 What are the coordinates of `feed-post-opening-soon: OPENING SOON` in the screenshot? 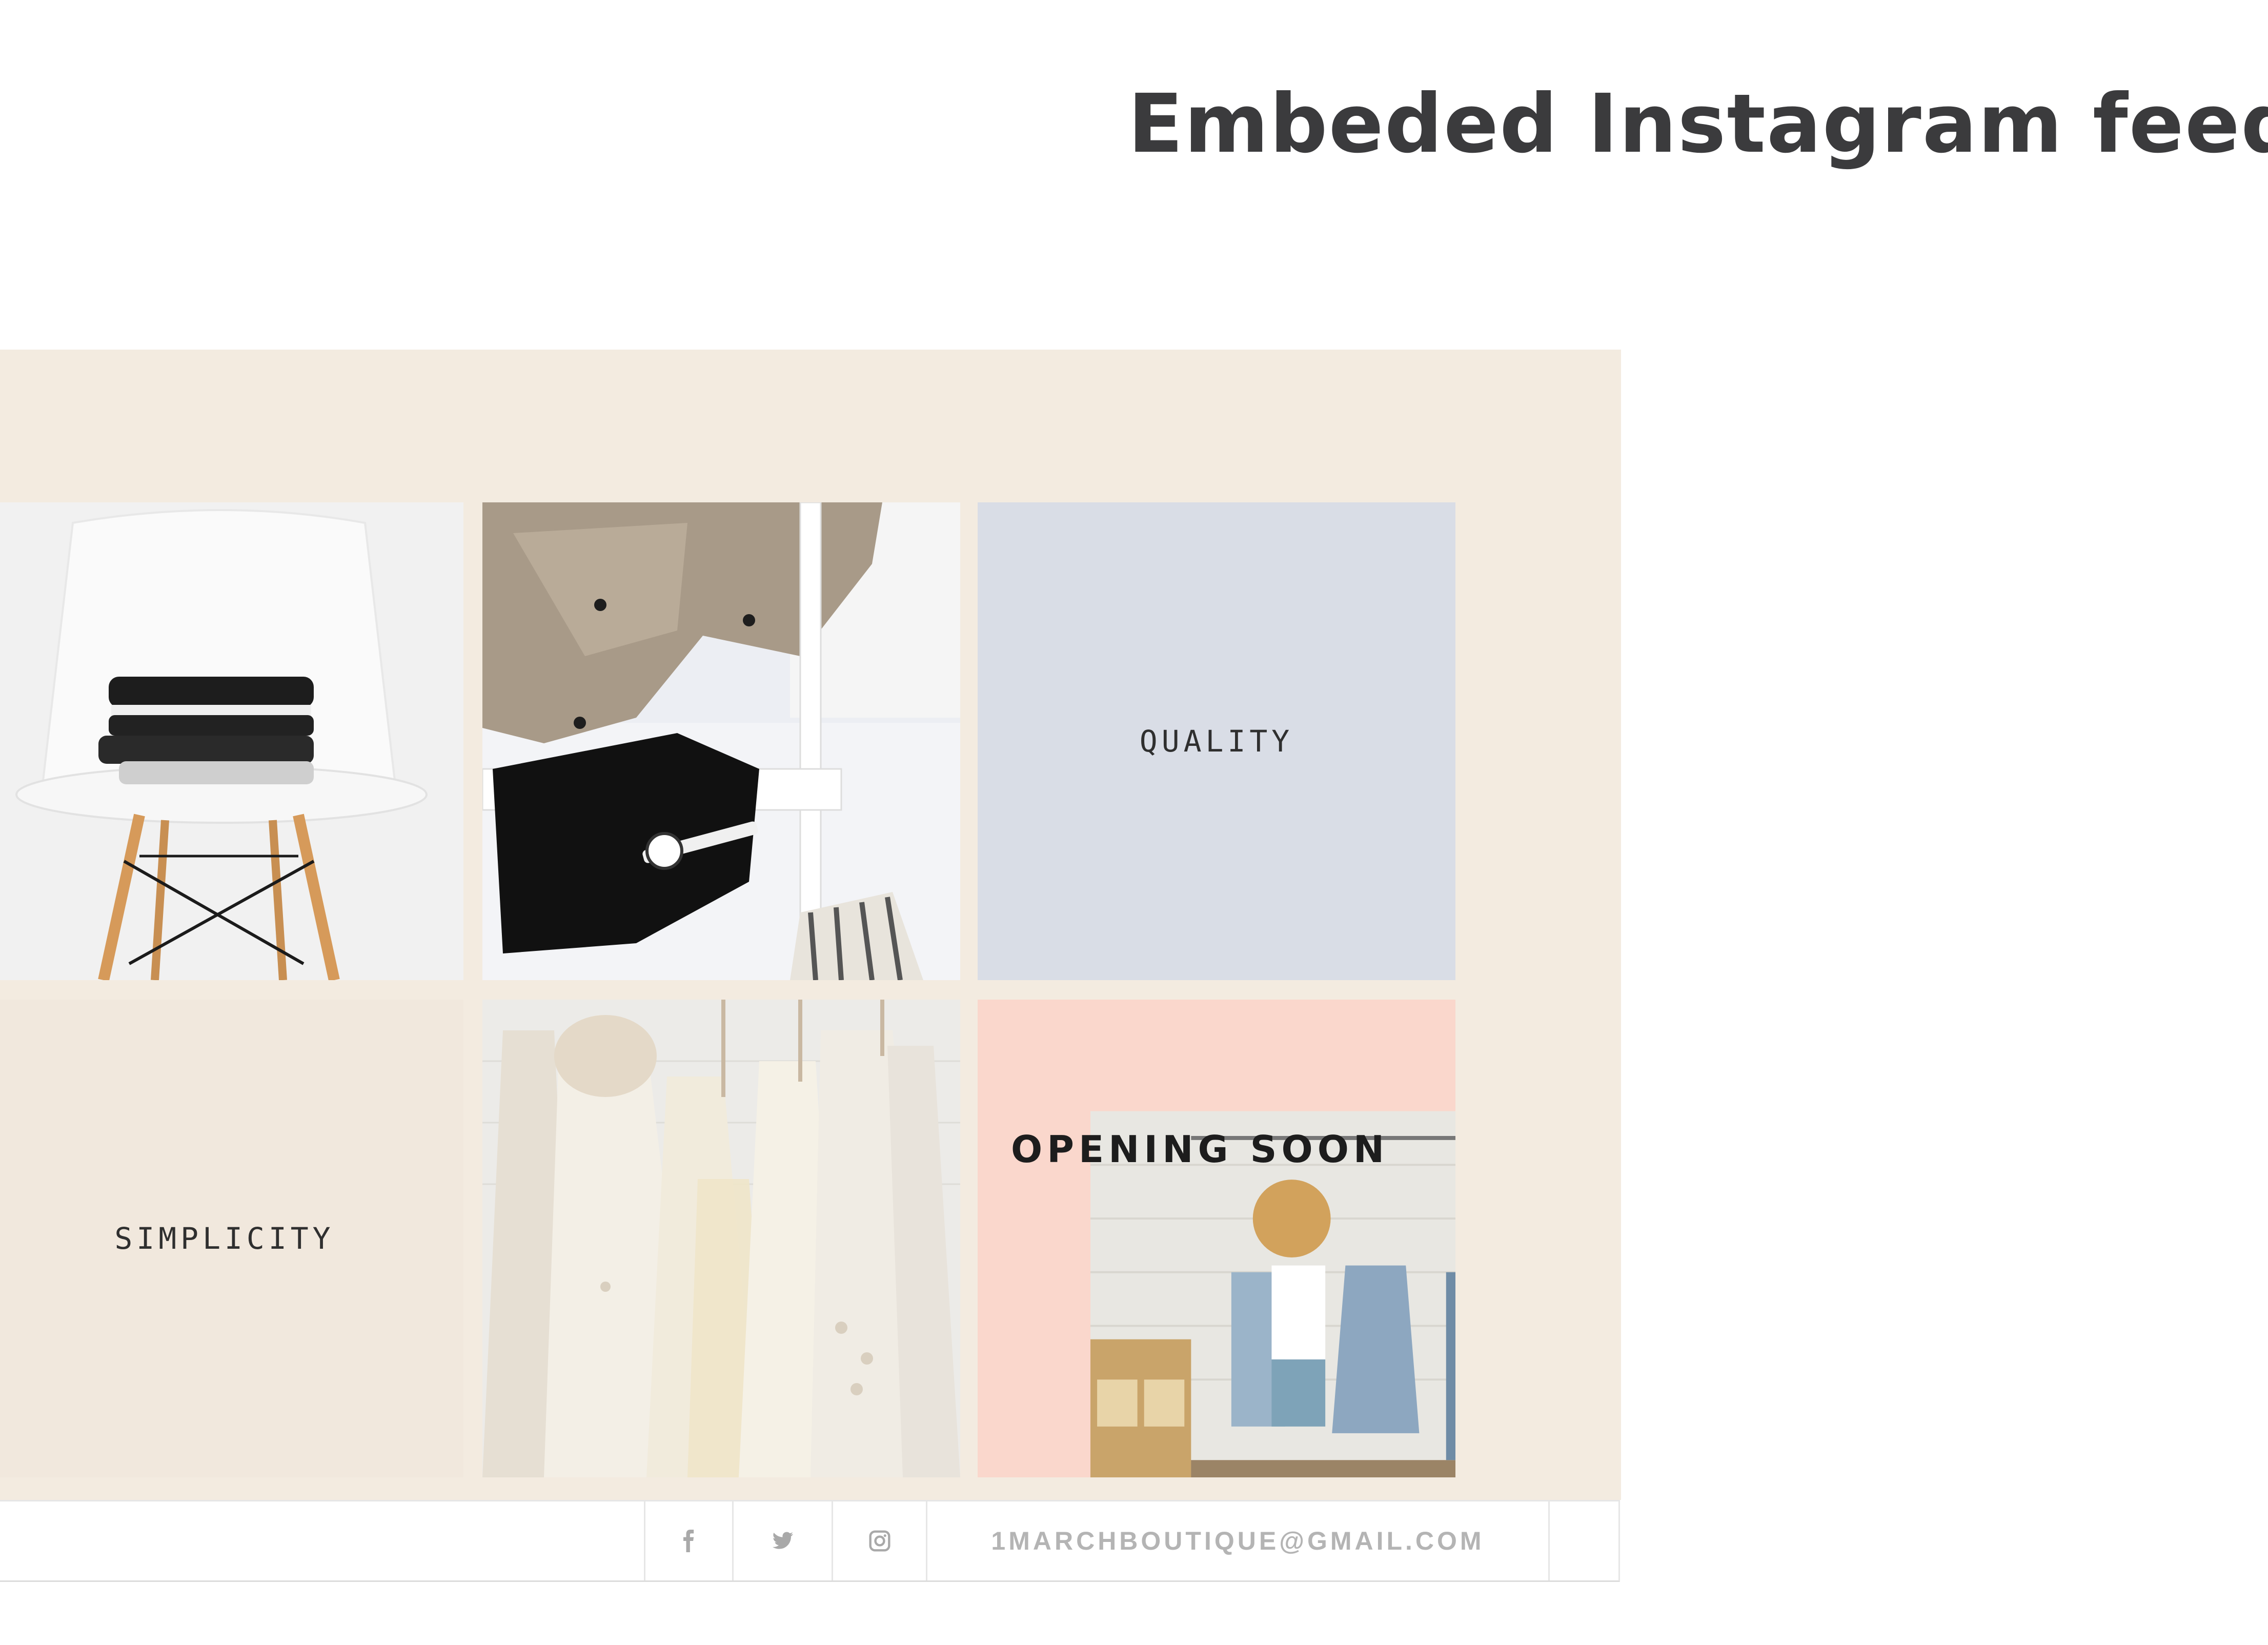 It's located at (1216, 1238).